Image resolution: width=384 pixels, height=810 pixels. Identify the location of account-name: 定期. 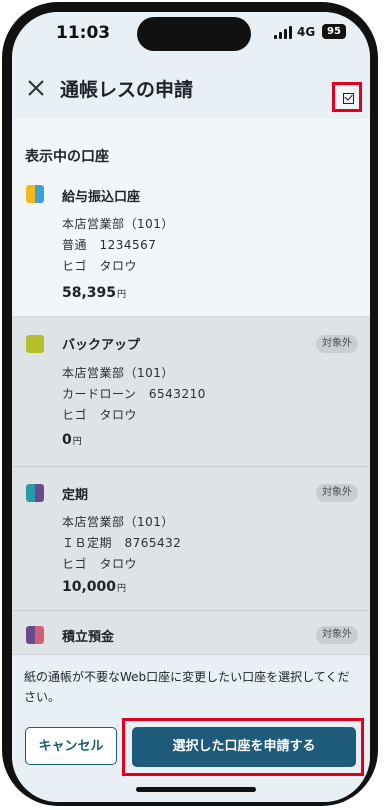
(75, 495).